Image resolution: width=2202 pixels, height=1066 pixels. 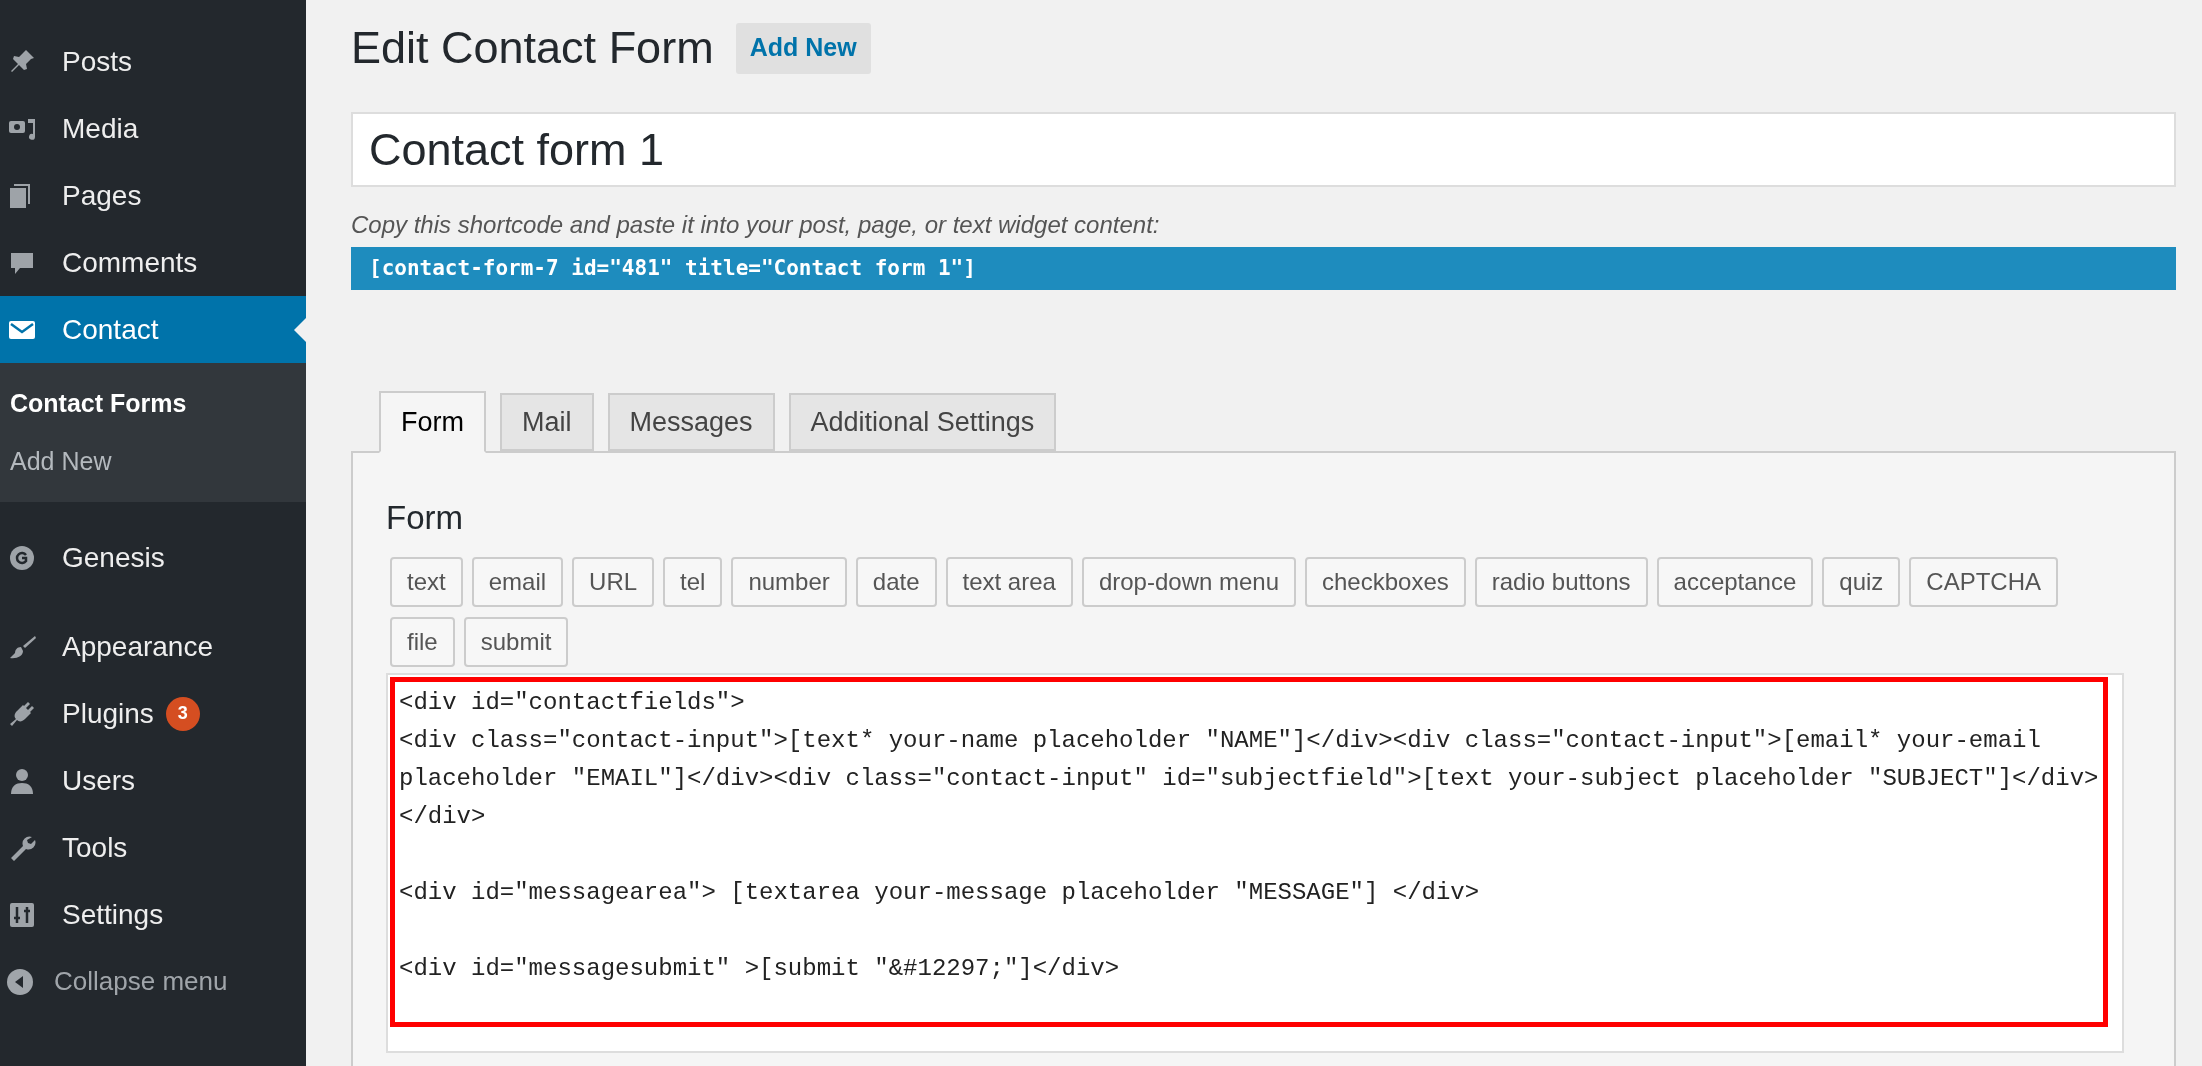 What do you see at coordinates (99, 780) in the screenshot?
I see `menu-label: Users` at bounding box center [99, 780].